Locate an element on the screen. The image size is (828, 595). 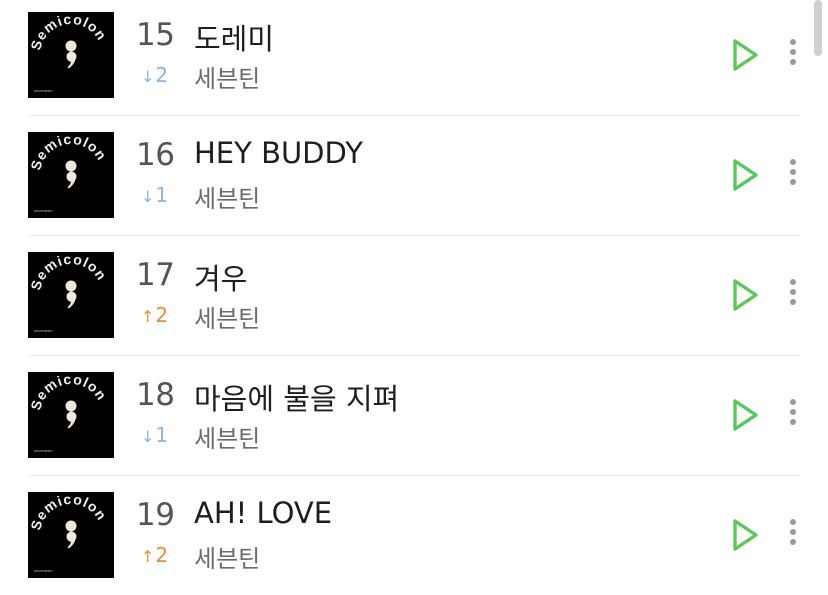
song-title: AH! LOVE is located at coordinates (263, 513).